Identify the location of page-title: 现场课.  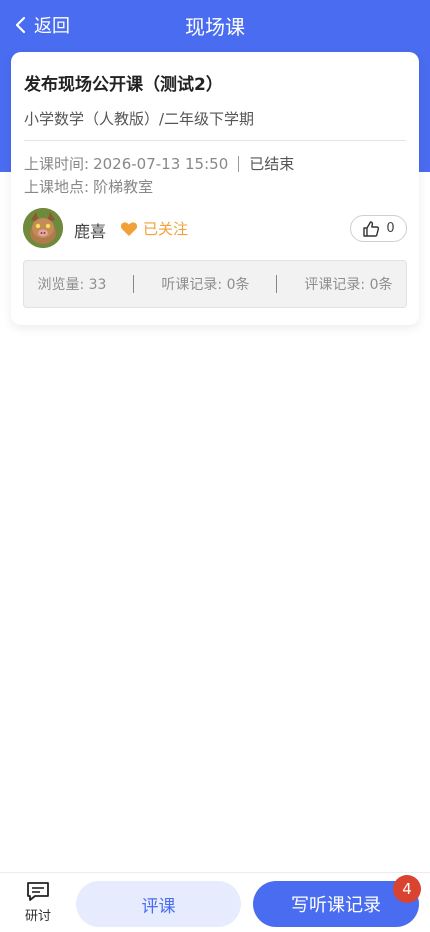
(215, 26).